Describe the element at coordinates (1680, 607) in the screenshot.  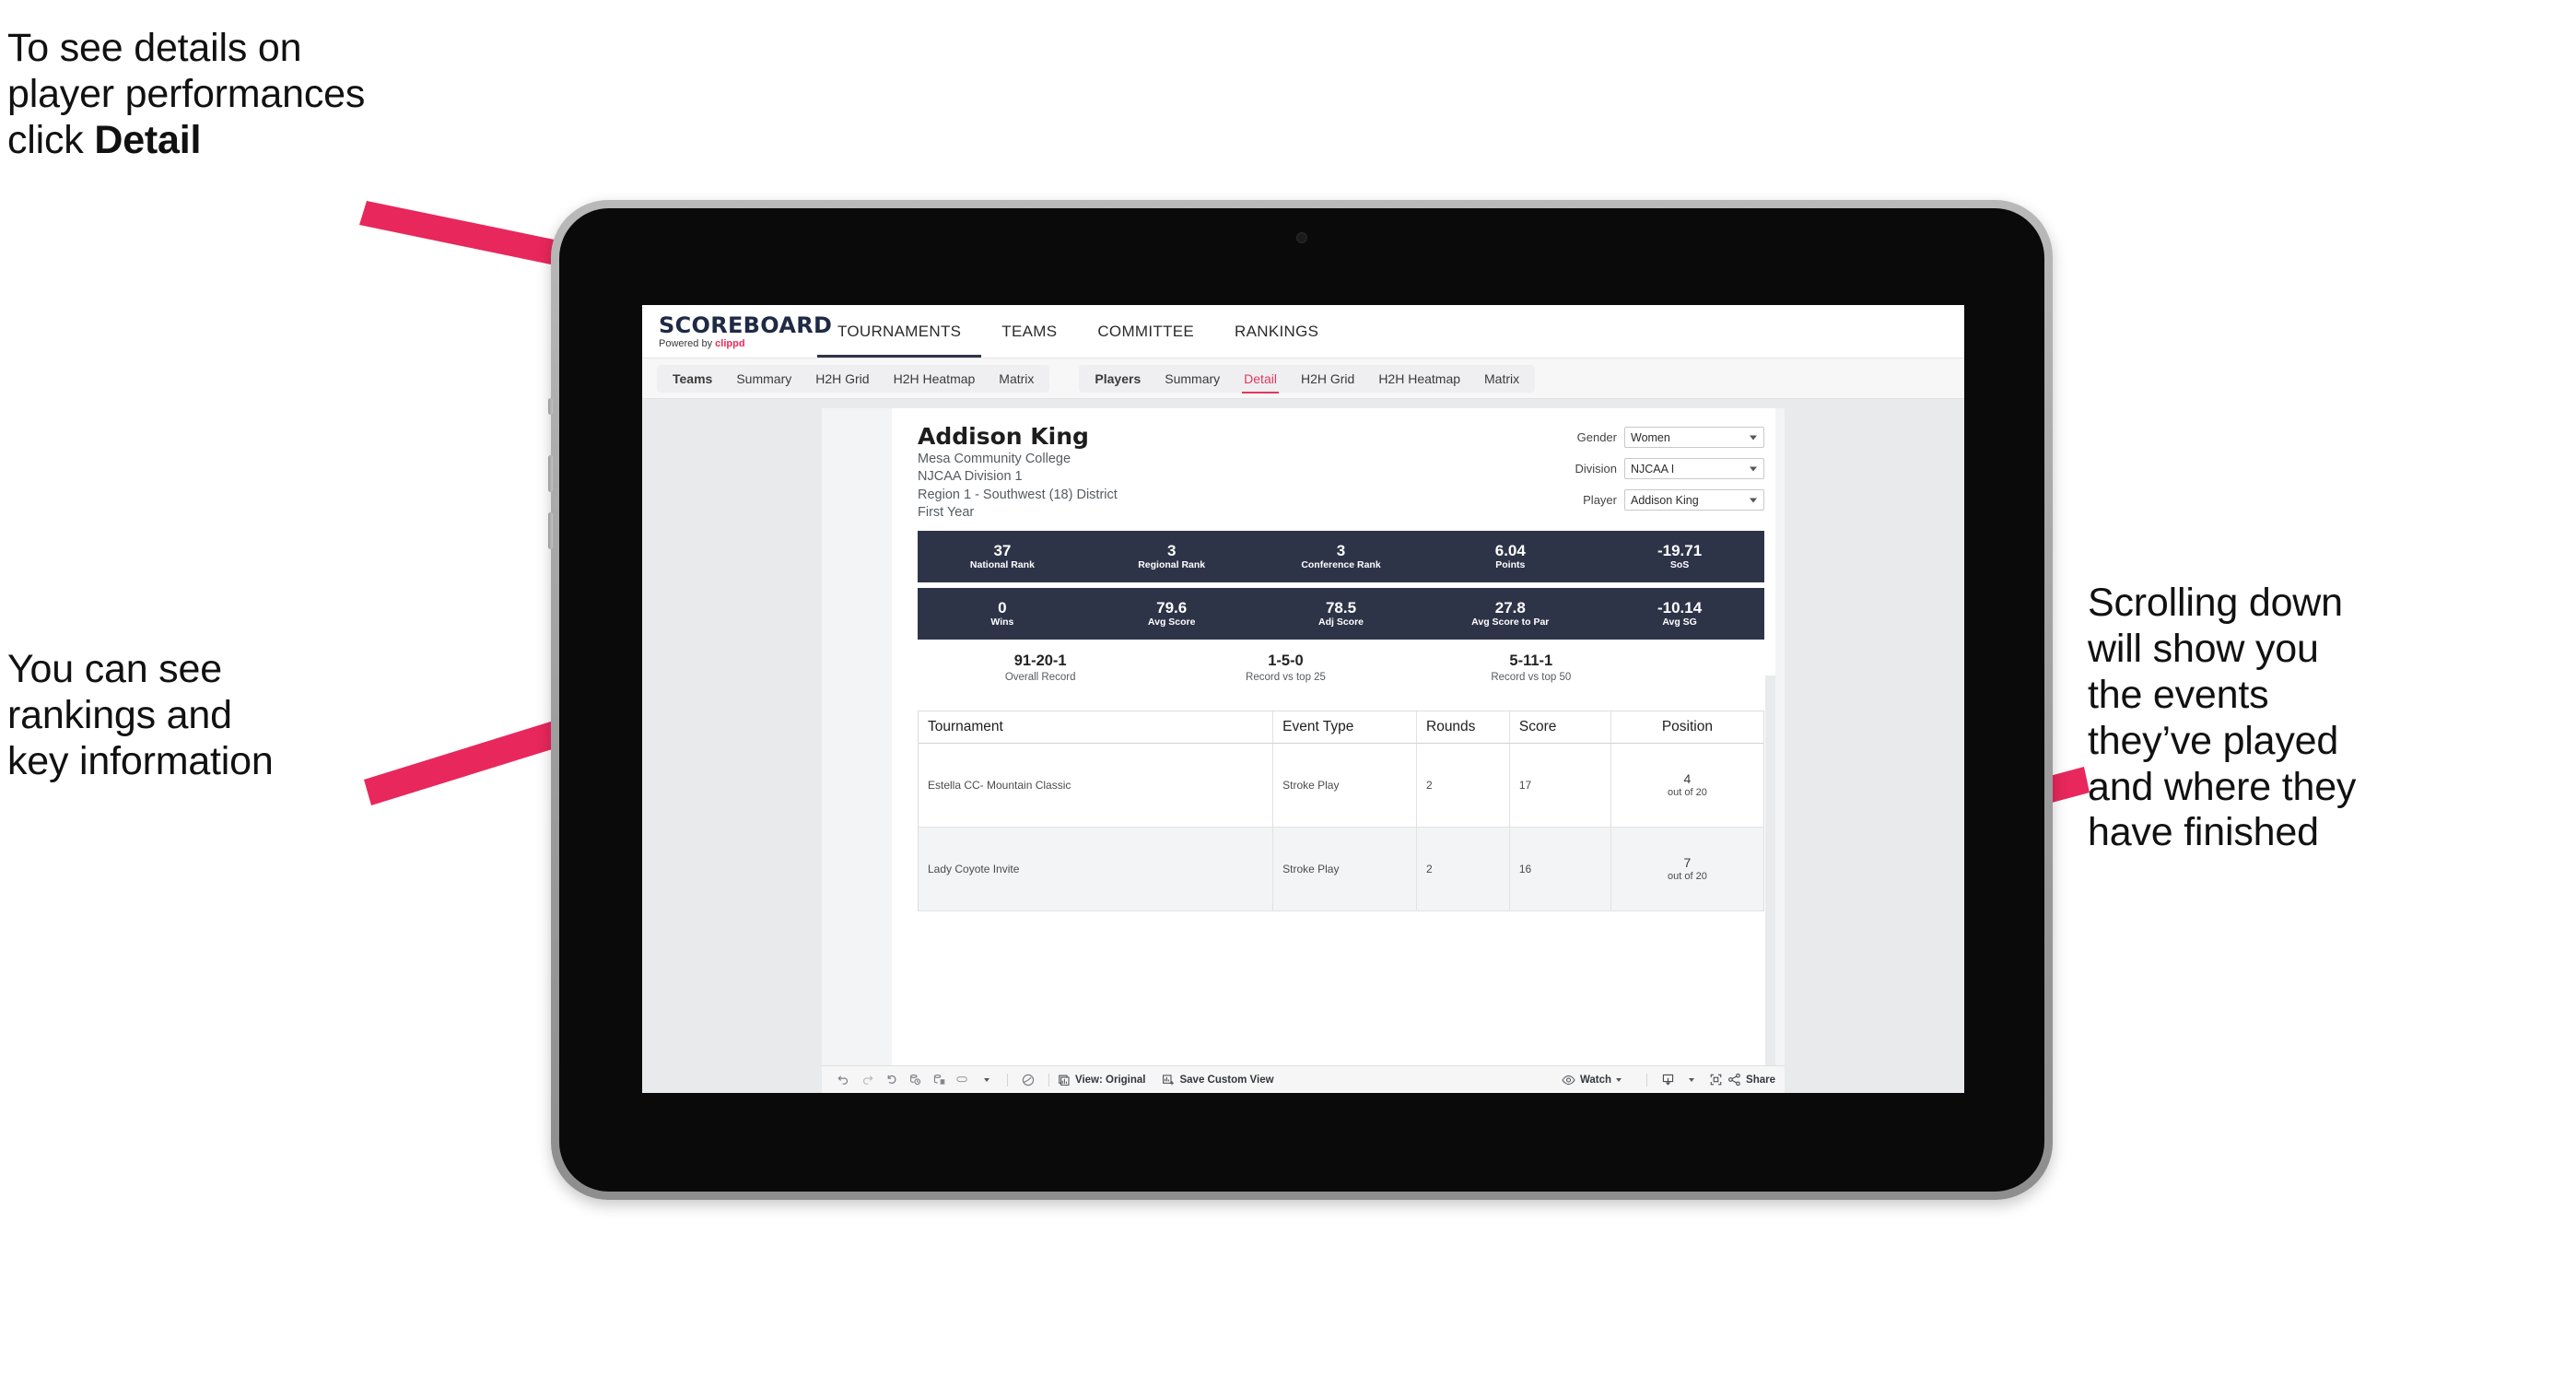
I see `stat-value: -10.14` at that location.